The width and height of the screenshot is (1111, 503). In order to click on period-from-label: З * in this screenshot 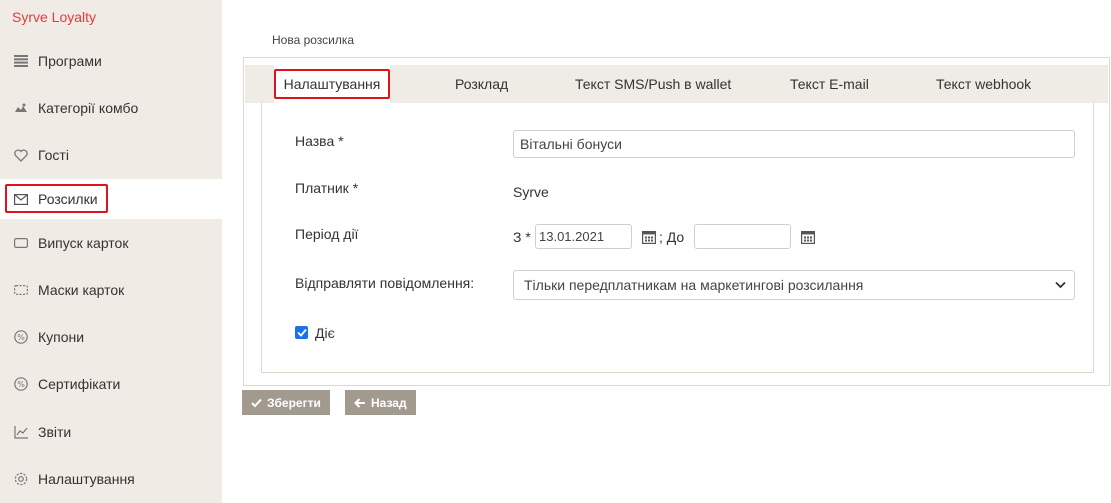, I will do `click(522, 237)`.